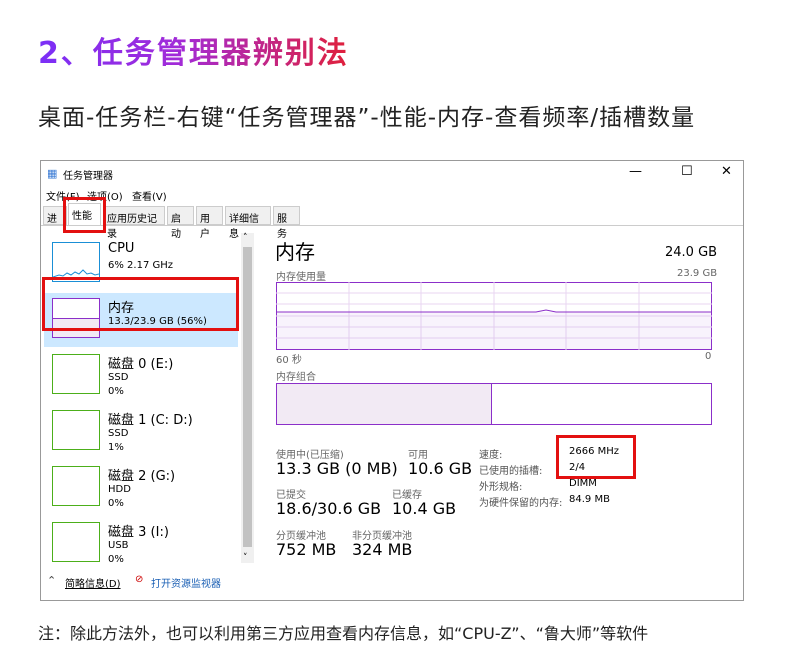 This screenshot has width=790, height=665. Describe the element at coordinates (289, 360) in the screenshot. I see `time-left-label: 60 秒` at that location.